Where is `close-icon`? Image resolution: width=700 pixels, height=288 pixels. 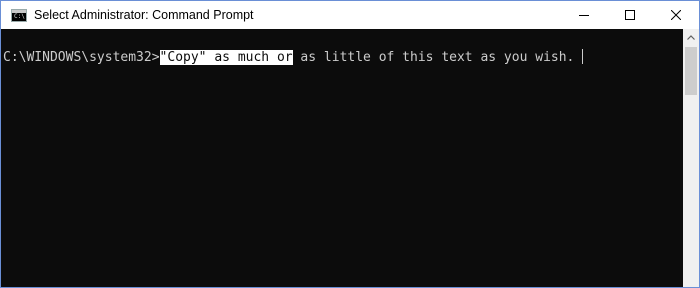
close-icon is located at coordinates (676, 15).